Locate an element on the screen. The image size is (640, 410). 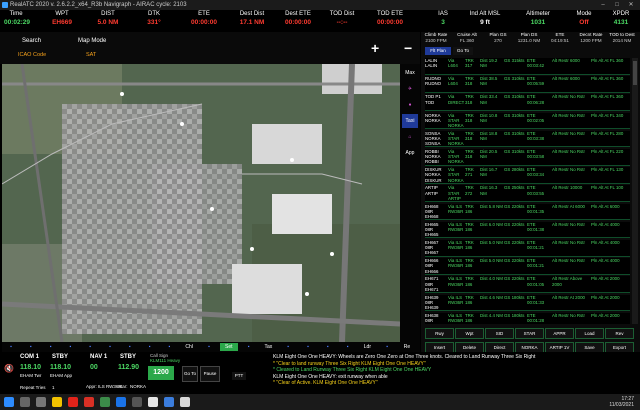
repeat-value: 1 is located at coordinates (53, 387).